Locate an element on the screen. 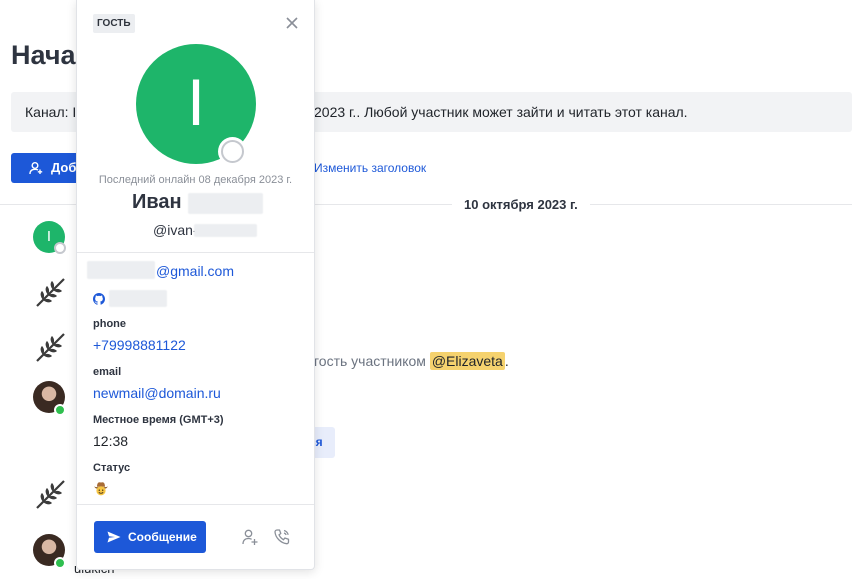  redacted-email-user is located at coordinates (121, 270).